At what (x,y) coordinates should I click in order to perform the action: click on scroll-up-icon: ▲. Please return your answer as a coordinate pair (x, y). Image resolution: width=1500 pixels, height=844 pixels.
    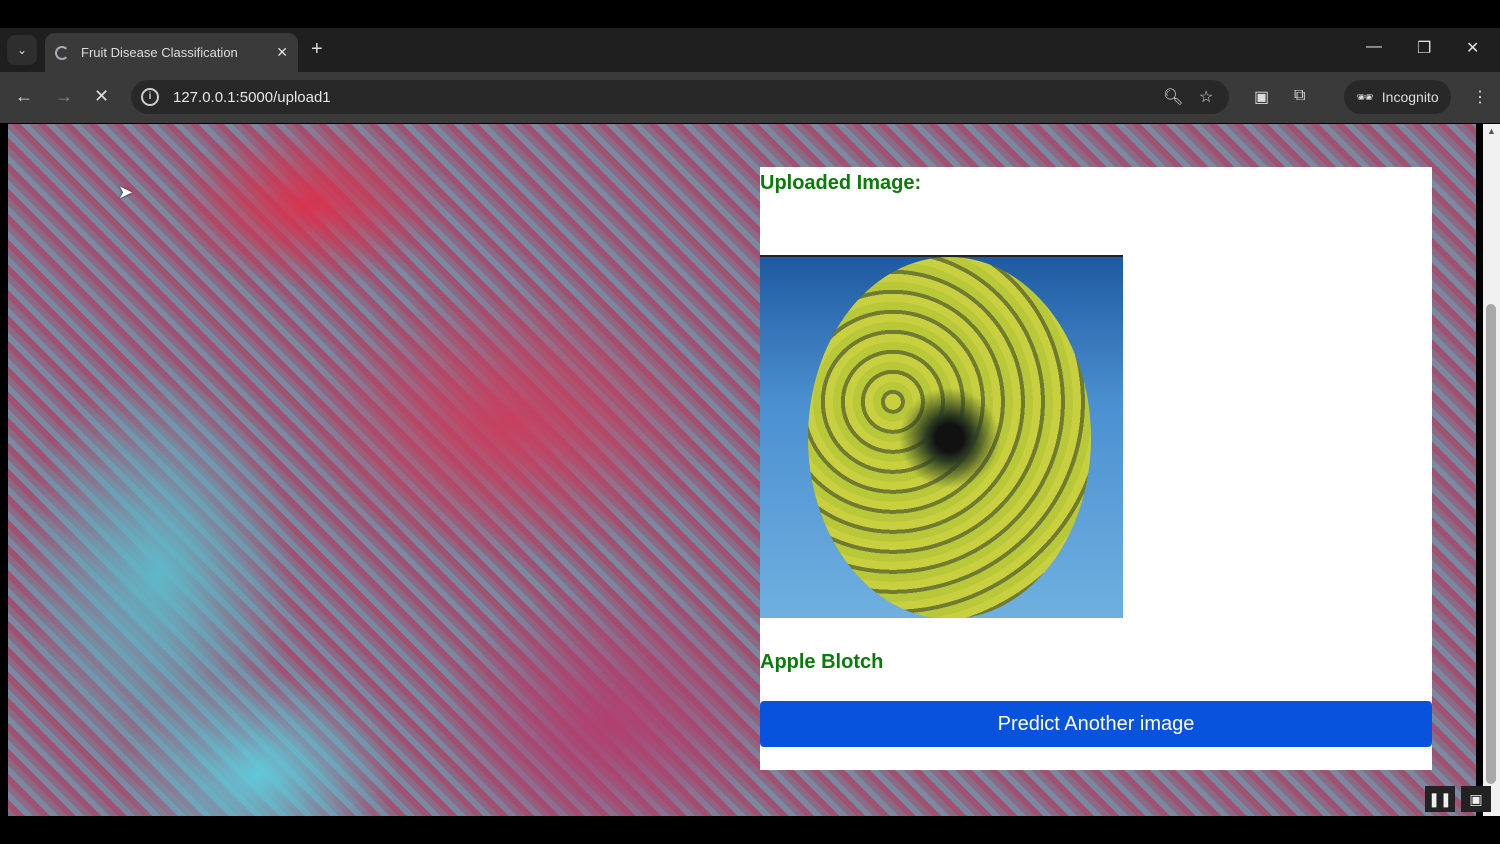
    Looking at the image, I should click on (1491, 131).